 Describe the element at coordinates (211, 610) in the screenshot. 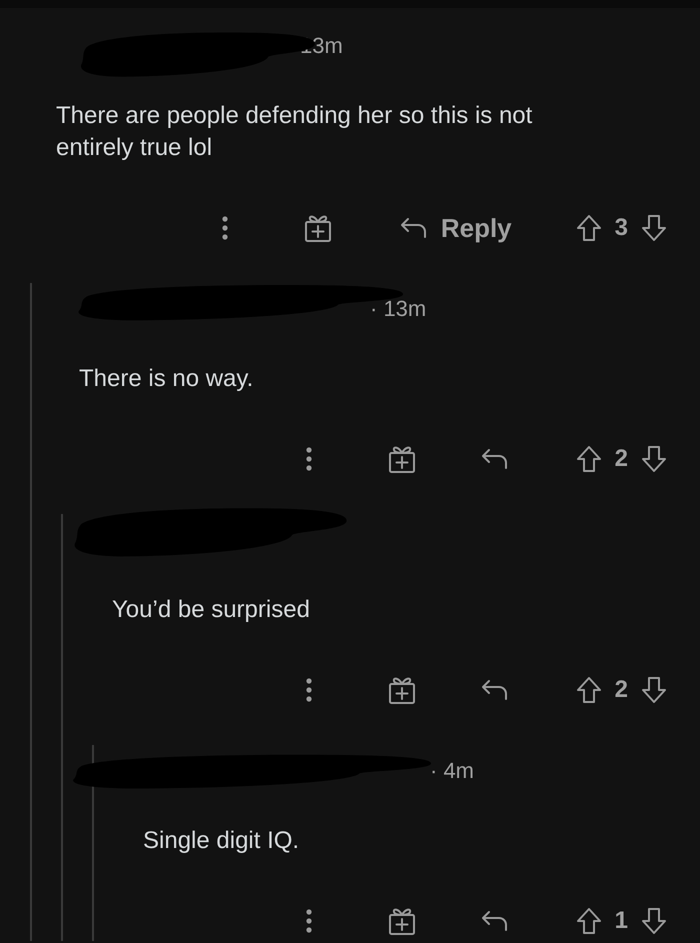

I see `comment-text: You’d be surprised` at that location.